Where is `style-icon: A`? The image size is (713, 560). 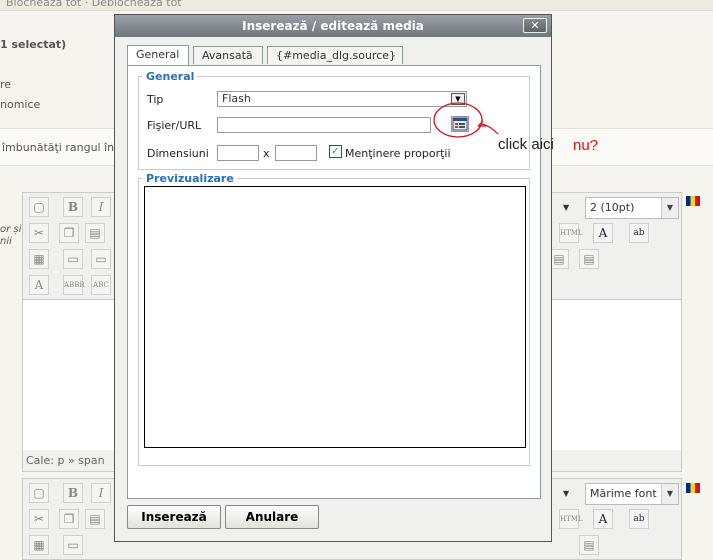 style-icon: A is located at coordinates (39, 285).